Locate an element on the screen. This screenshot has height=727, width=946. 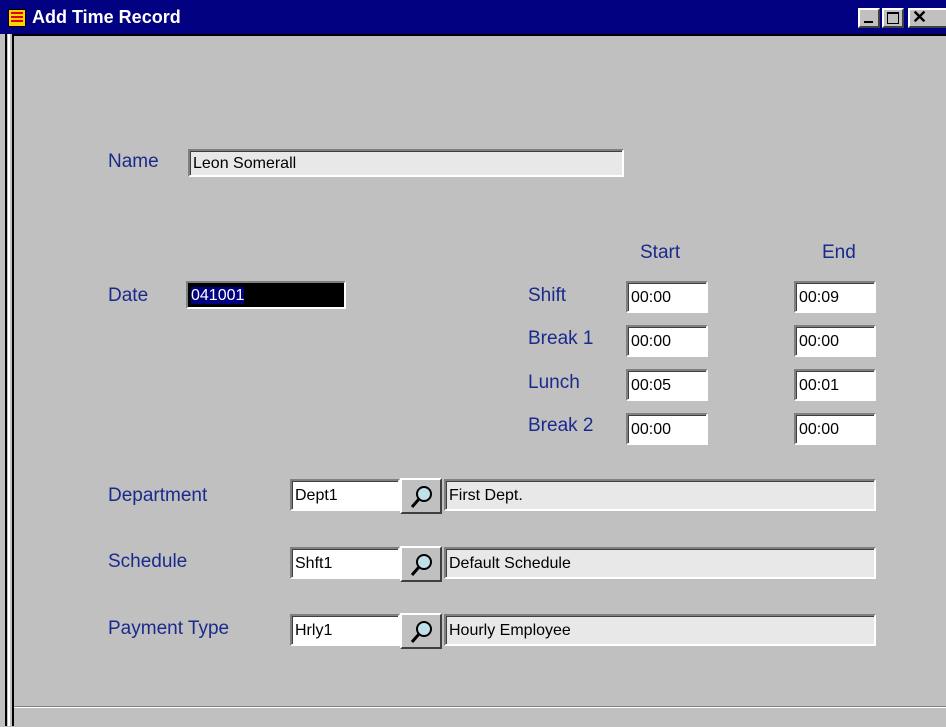
title-bar: Add Time Record ✕ is located at coordinates (473, 17).